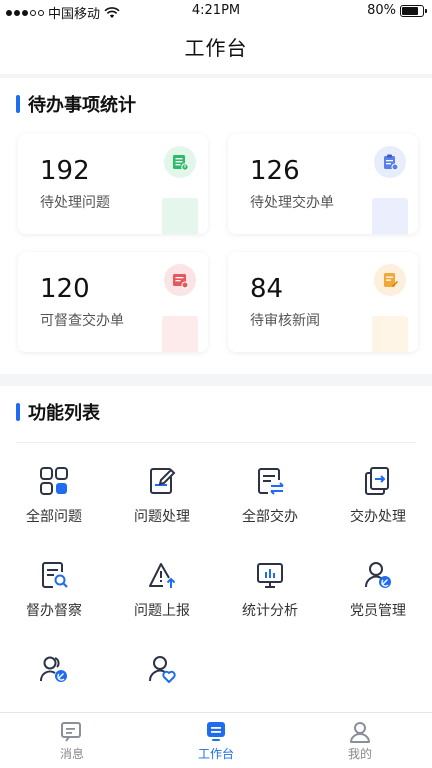 Image resolution: width=432 pixels, height=768 pixels. I want to click on function-all-issues: 全部问题, so click(54, 497).